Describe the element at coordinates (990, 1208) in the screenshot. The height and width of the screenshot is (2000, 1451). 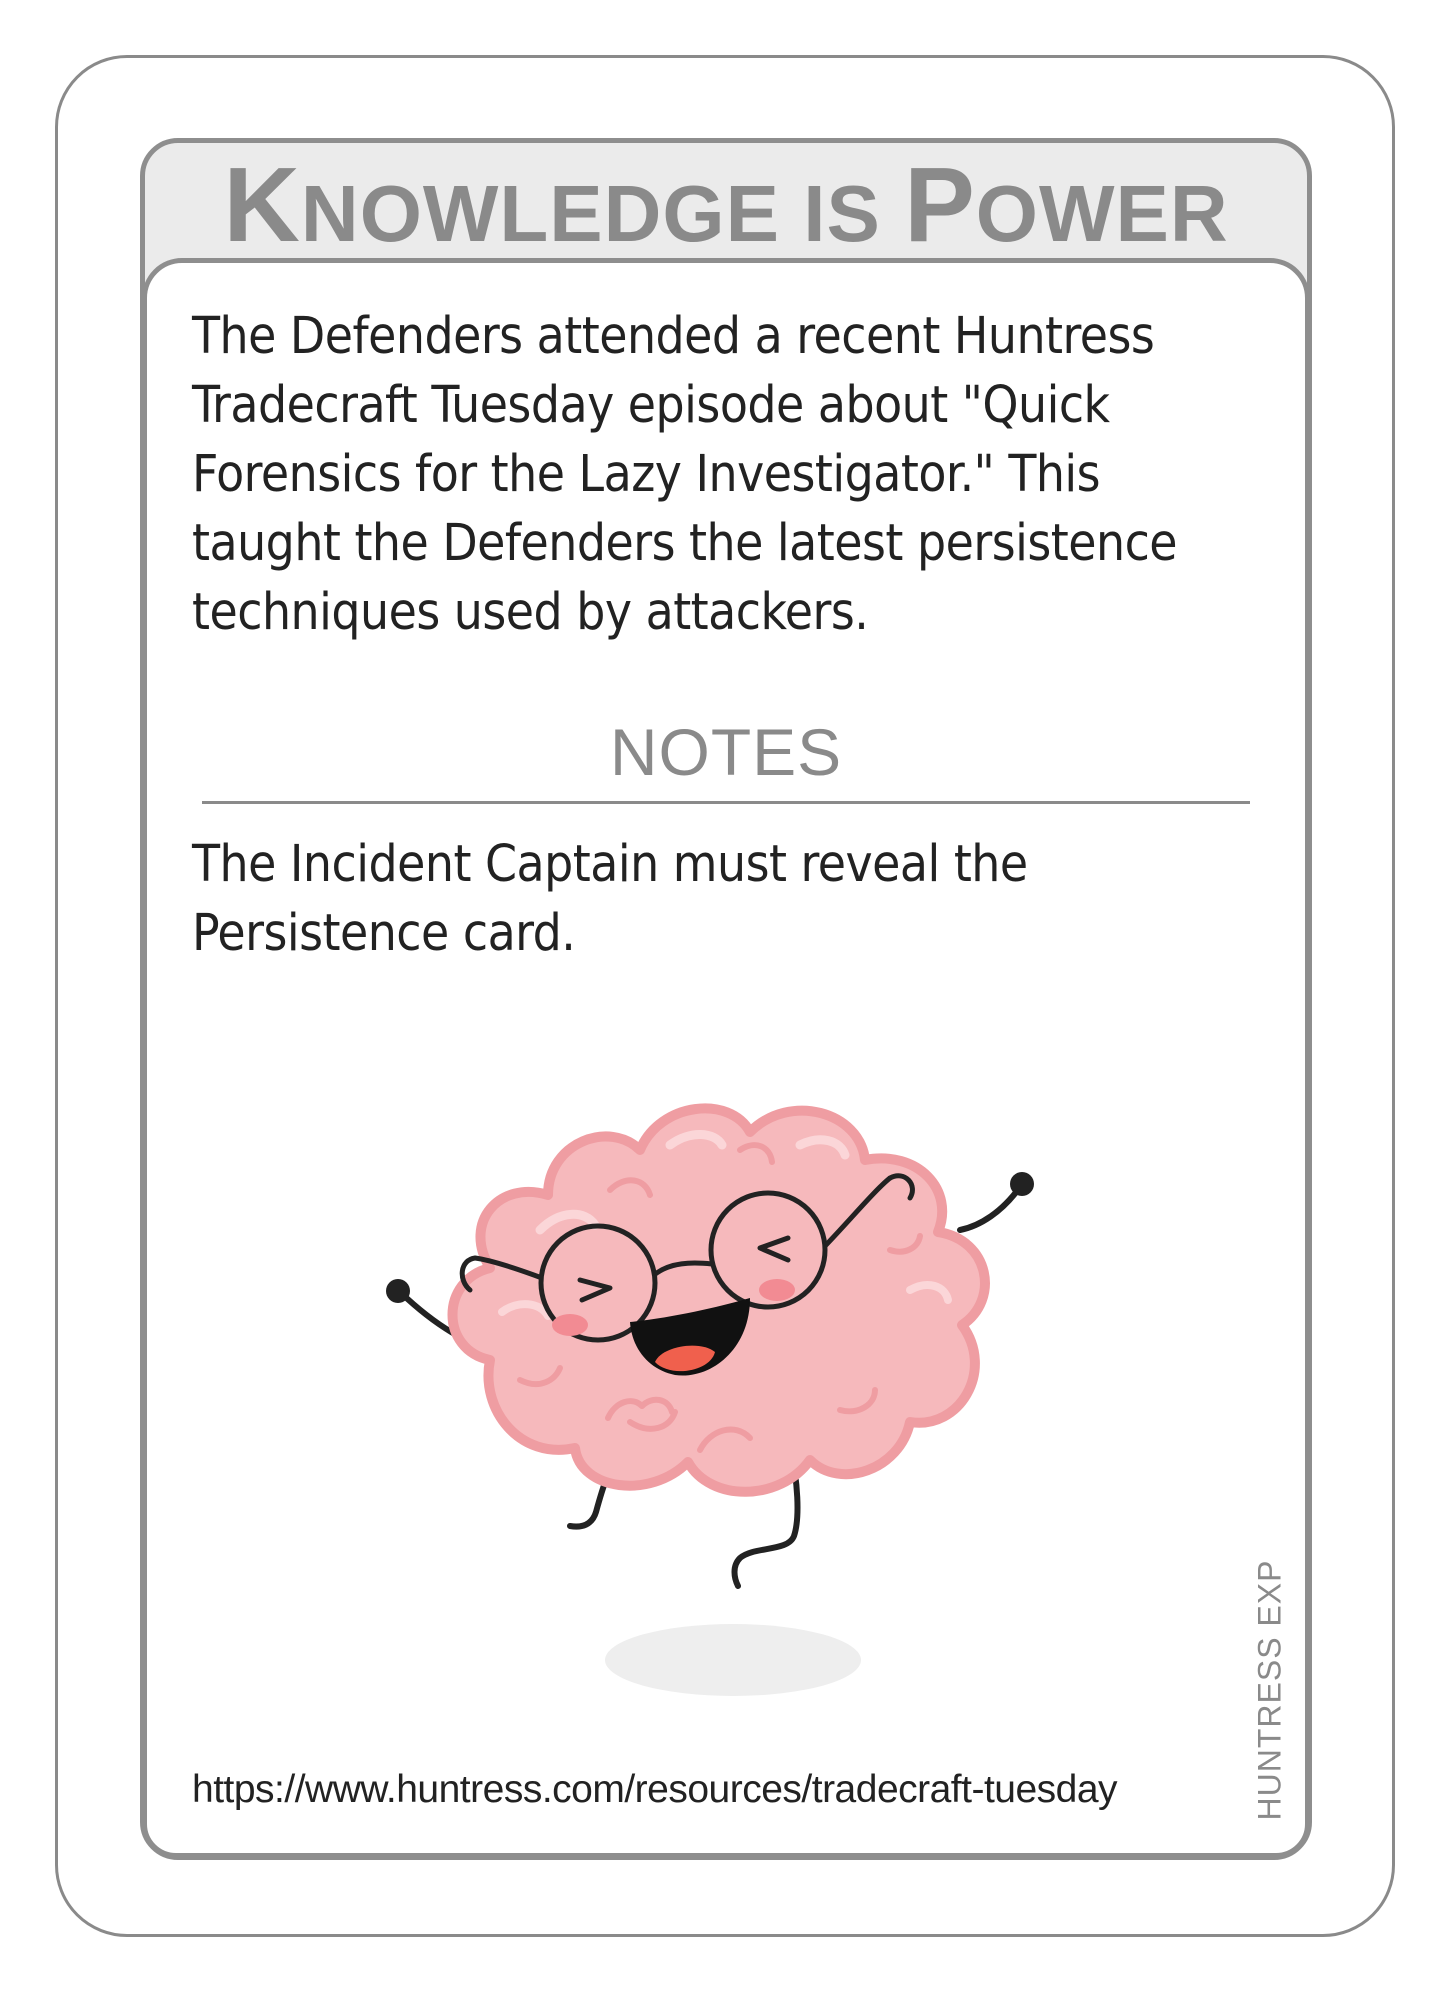
I see `right-arm` at that location.